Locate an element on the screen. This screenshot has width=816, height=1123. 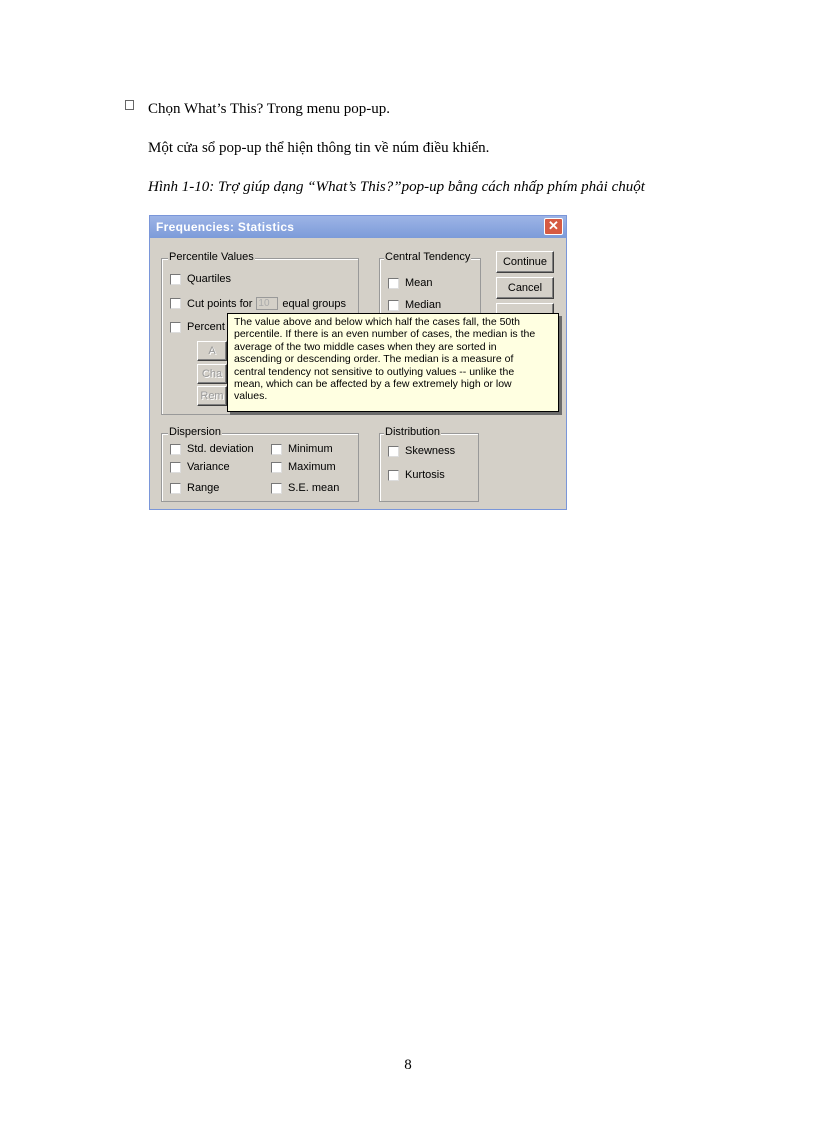
remove-button: Rem is located at coordinates (212, 396).